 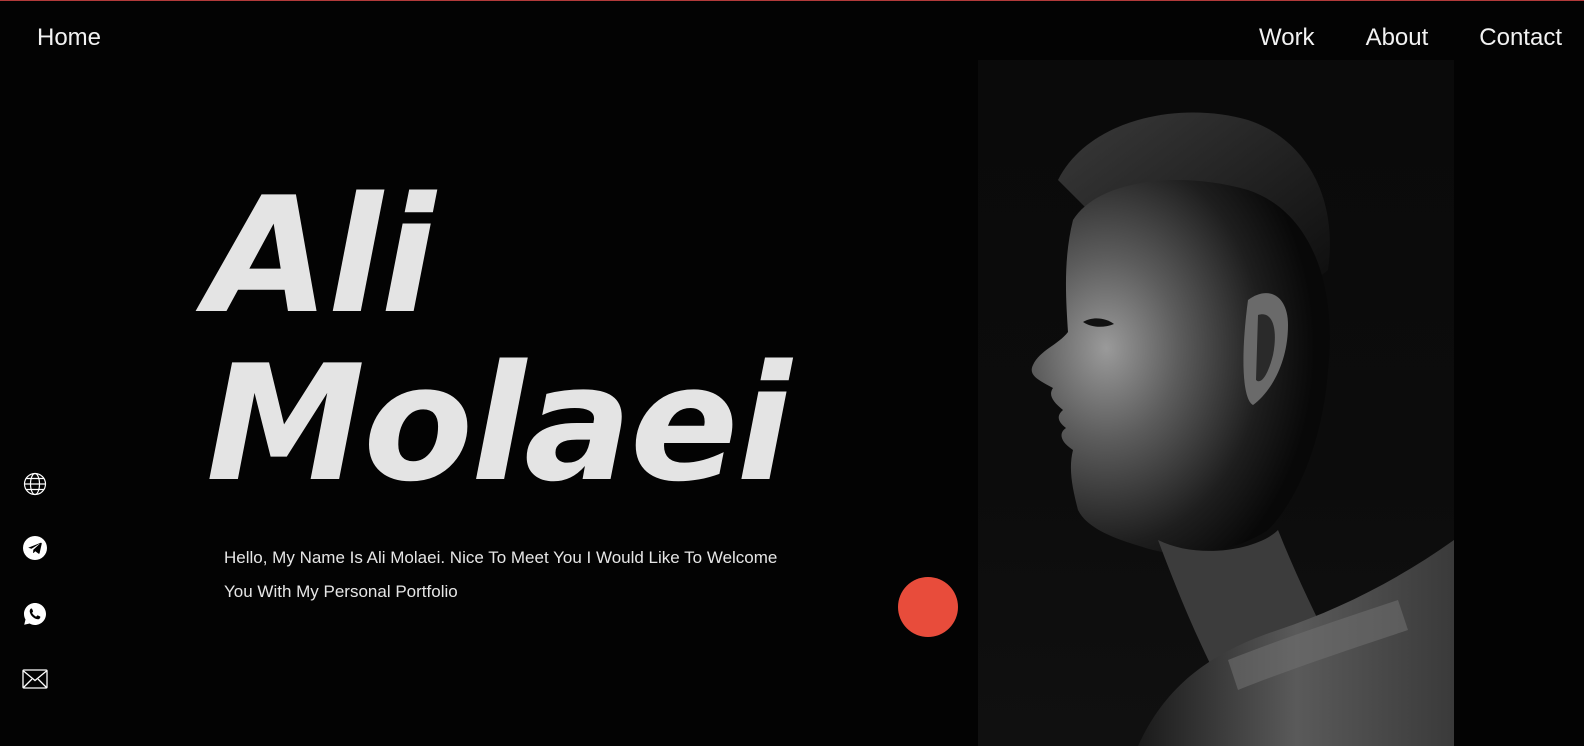 I want to click on nav-contact-link: Contact, so click(x=1520, y=38).